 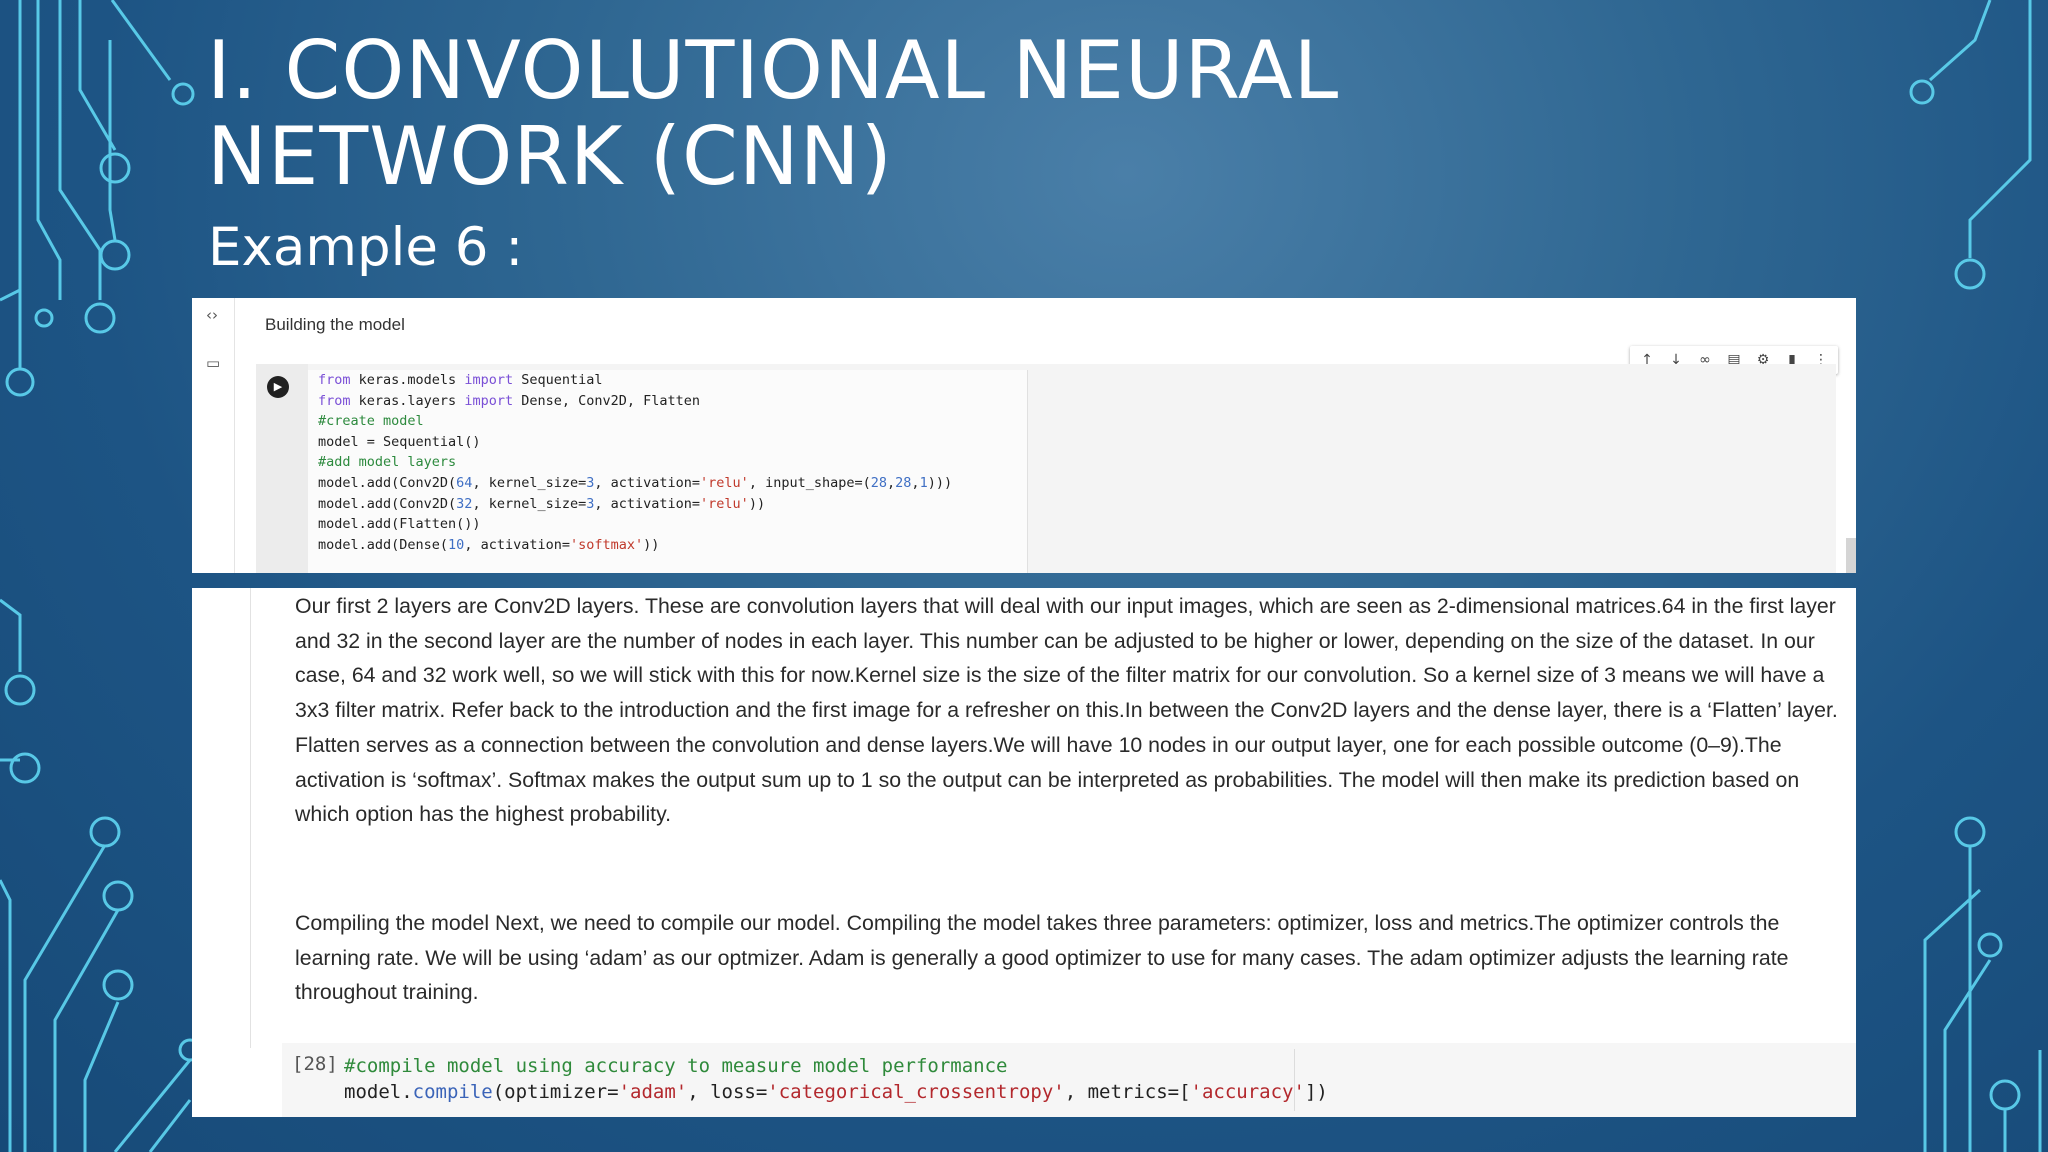 I want to click on slide-subtitle: Example 6 :, so click(x=366, y=247).